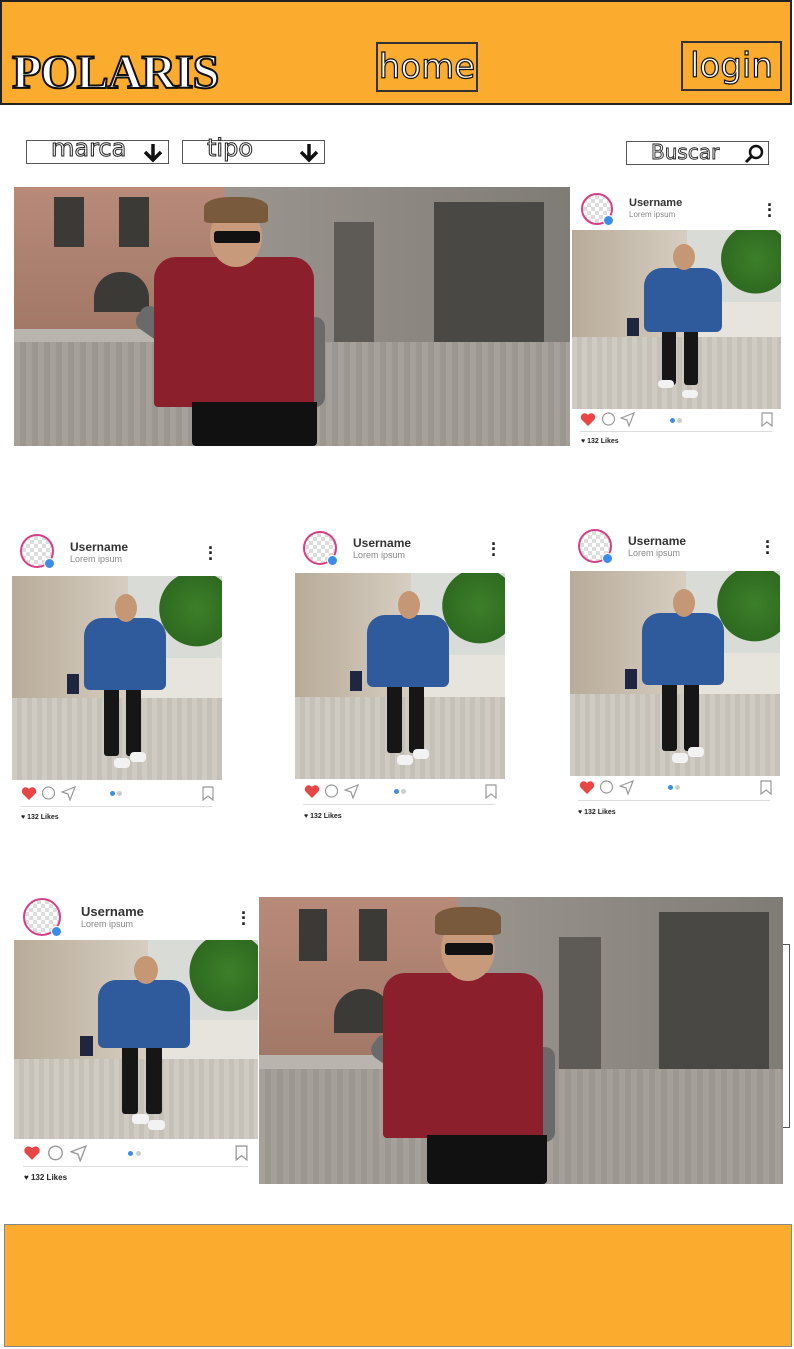 The image size is (794, 1349). What do you see at coordinates (685, 152) in the screenshot?
I see `search-label: Buscar` at bounding box center [685, 152].